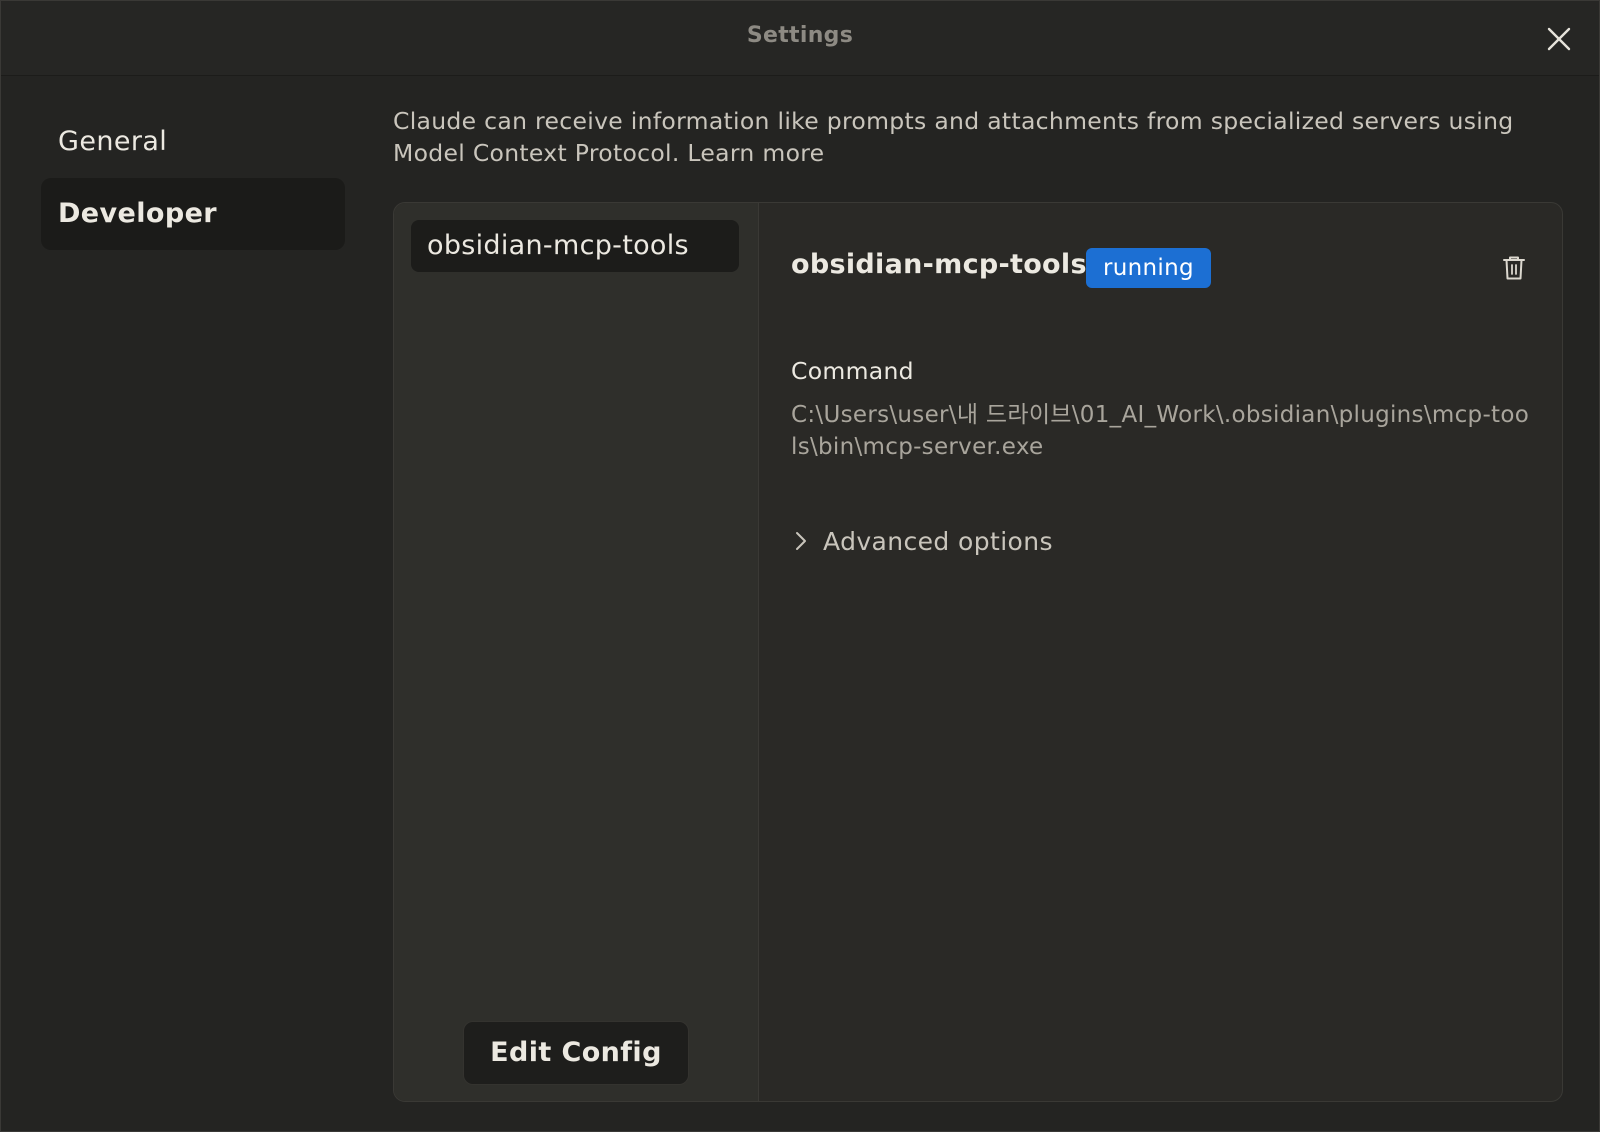  Describe the element at coordinates (193, 142) in the screenshot. I see `sidebar-item-general: General` at that location.